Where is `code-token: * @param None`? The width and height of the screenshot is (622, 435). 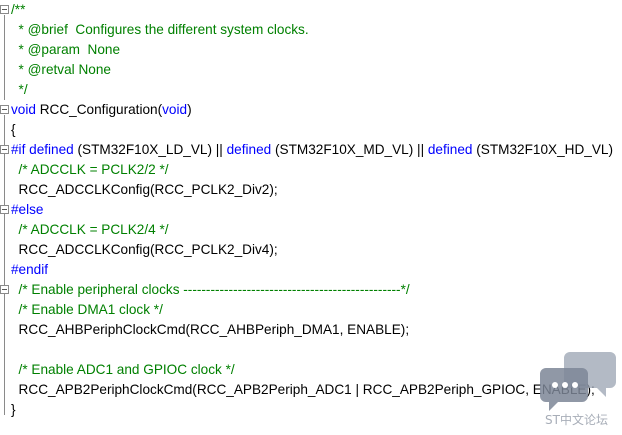
code-token: * @param None is located at coordinates (66, 49).